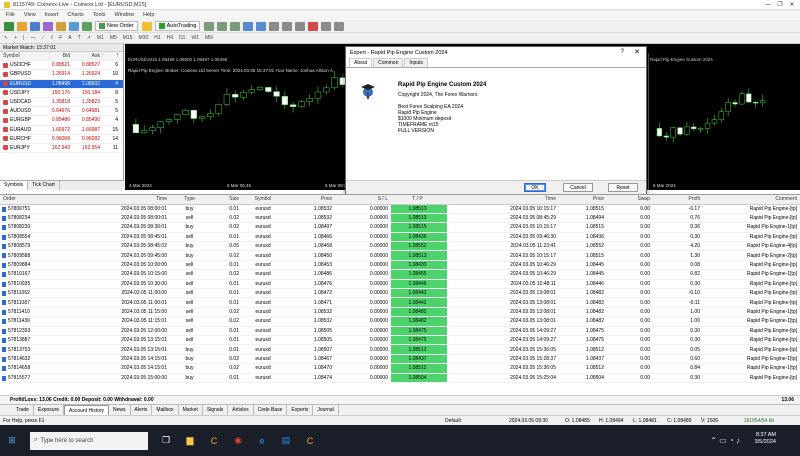  What do you see at coordinates (14, 185) in the screenshot?
I see `tab-symbols: Symbols` at bounding box center [14, 185].